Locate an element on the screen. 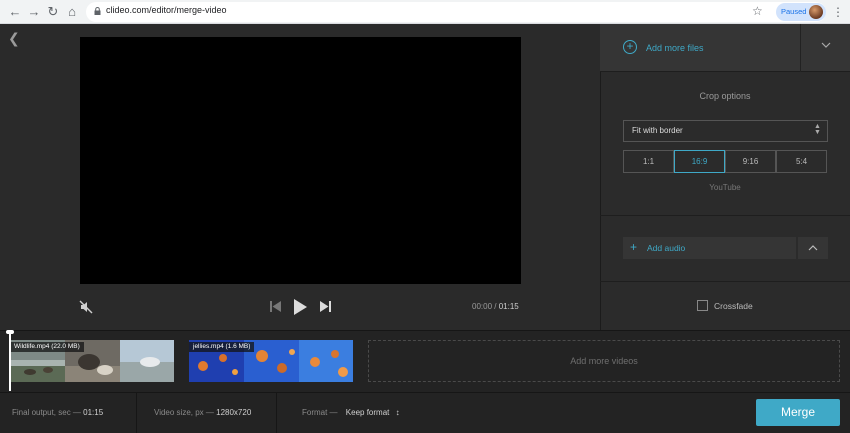 The height and width of the screenshot is (433, 850). more-vert-icon: ⋮ is located at coordinates (838, 12).